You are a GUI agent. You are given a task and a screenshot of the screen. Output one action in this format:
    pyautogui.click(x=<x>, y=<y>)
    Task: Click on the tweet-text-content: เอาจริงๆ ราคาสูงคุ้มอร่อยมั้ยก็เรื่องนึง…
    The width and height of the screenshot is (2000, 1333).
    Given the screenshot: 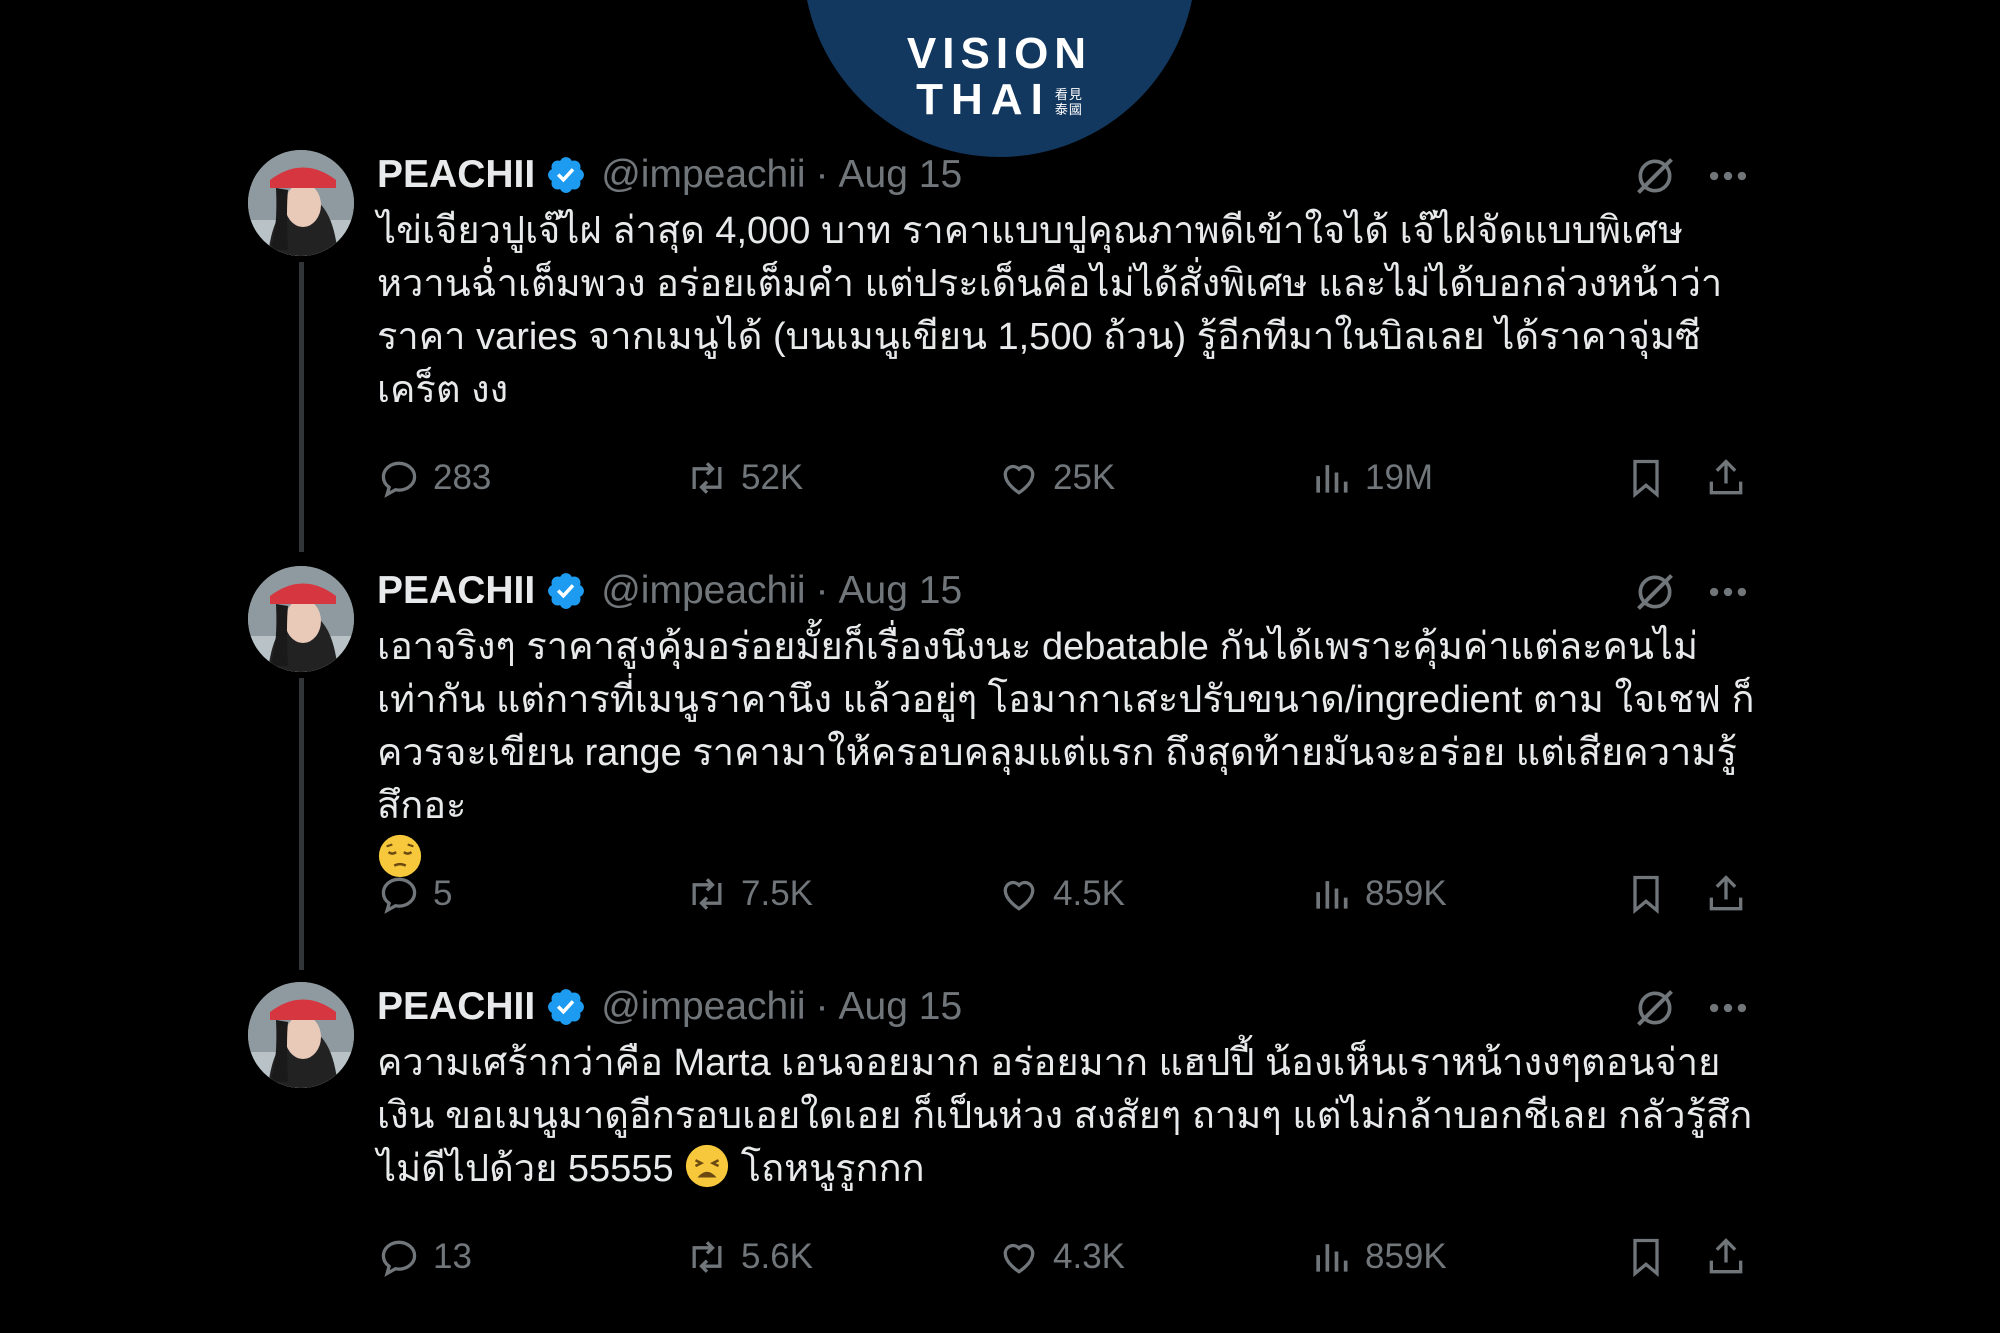 What is the action you would take?
    pyautogui.click(x=1066, y=726)
    